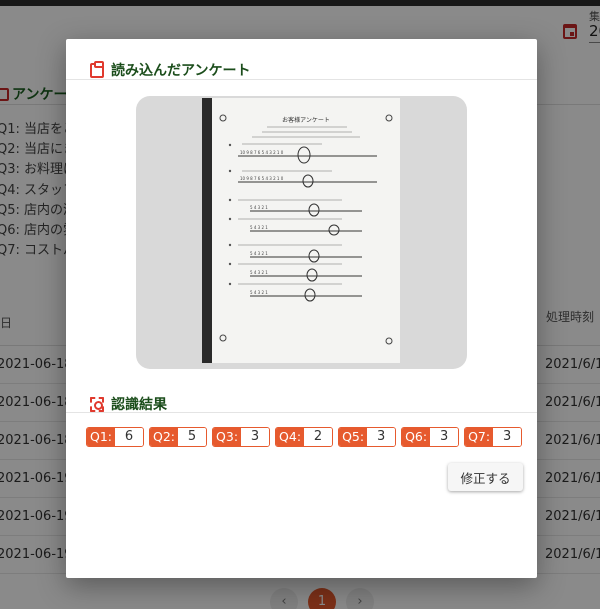  Describe the element at coordinates (485, 477) in the screenshot. I see `edit-results-button: 修正する` at that location.